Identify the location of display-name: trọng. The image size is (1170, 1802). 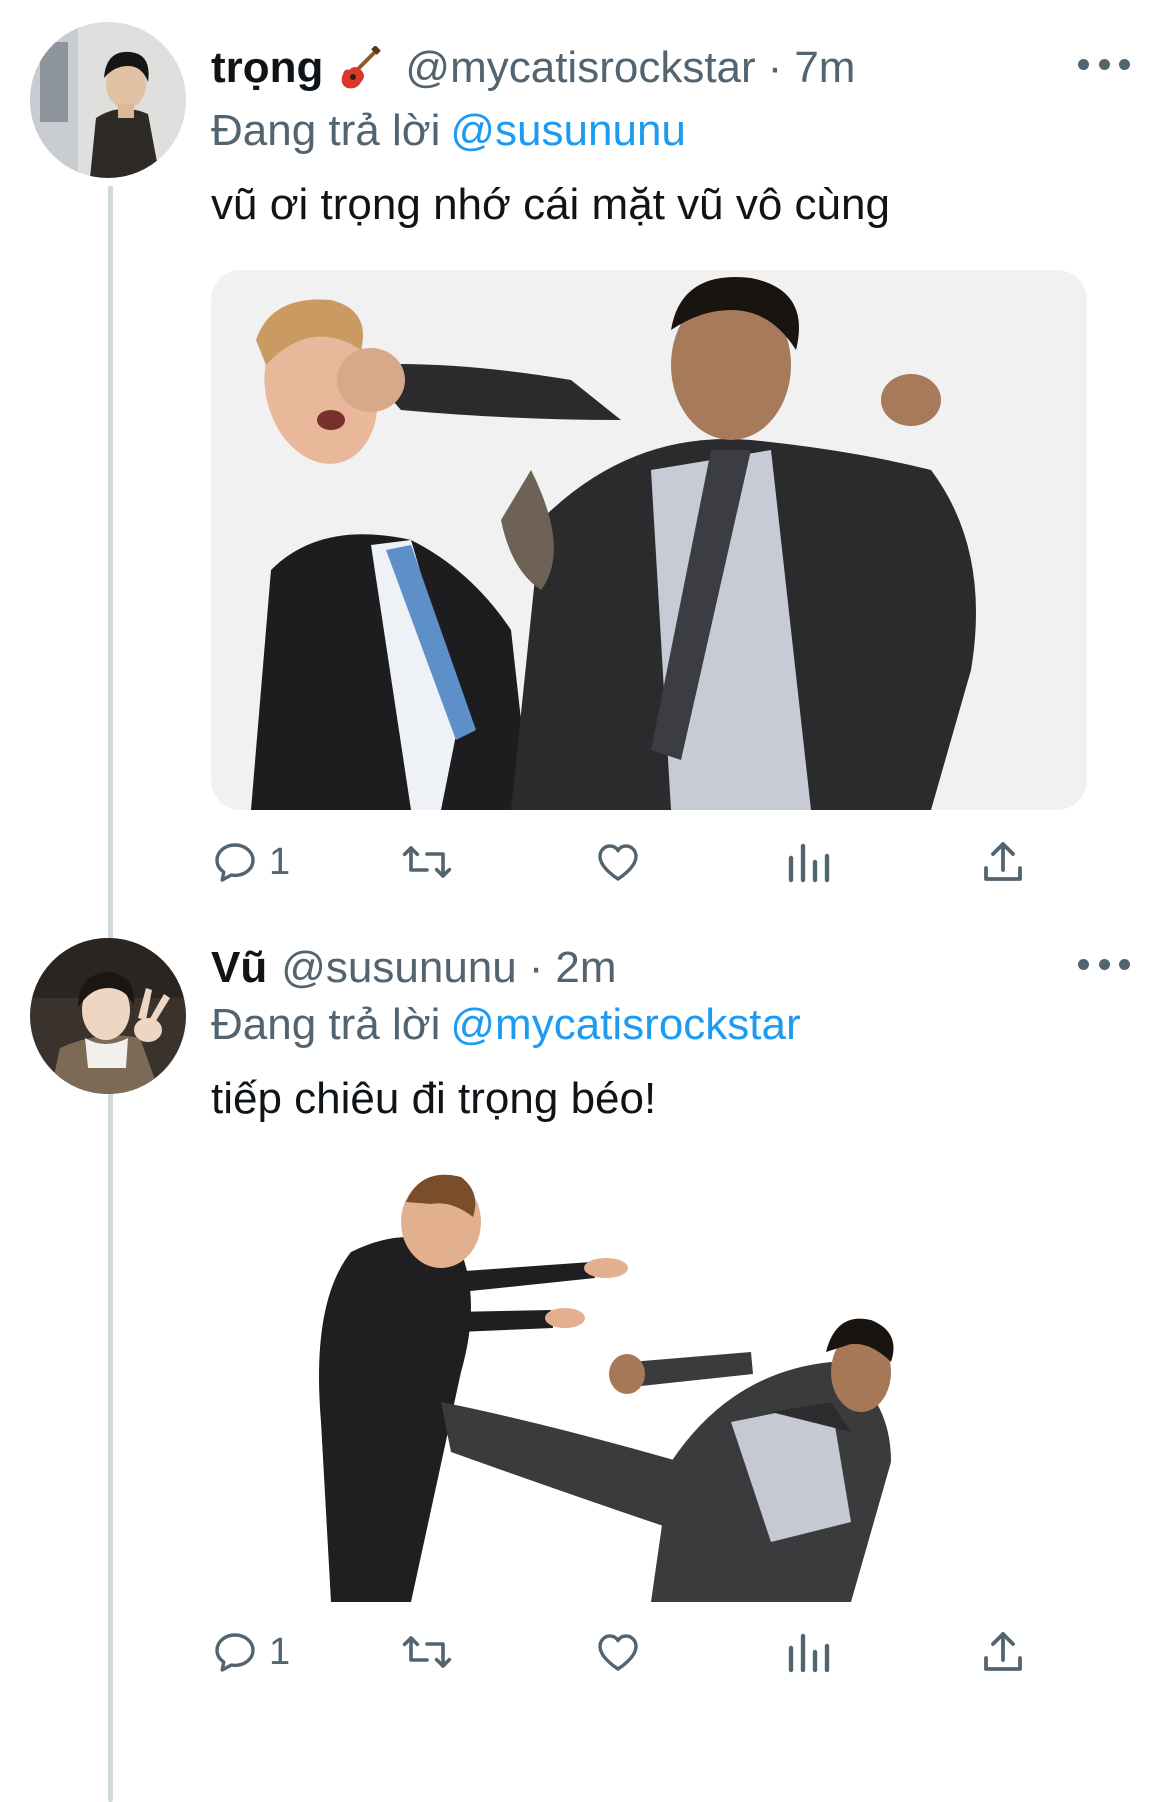
(267, 68).